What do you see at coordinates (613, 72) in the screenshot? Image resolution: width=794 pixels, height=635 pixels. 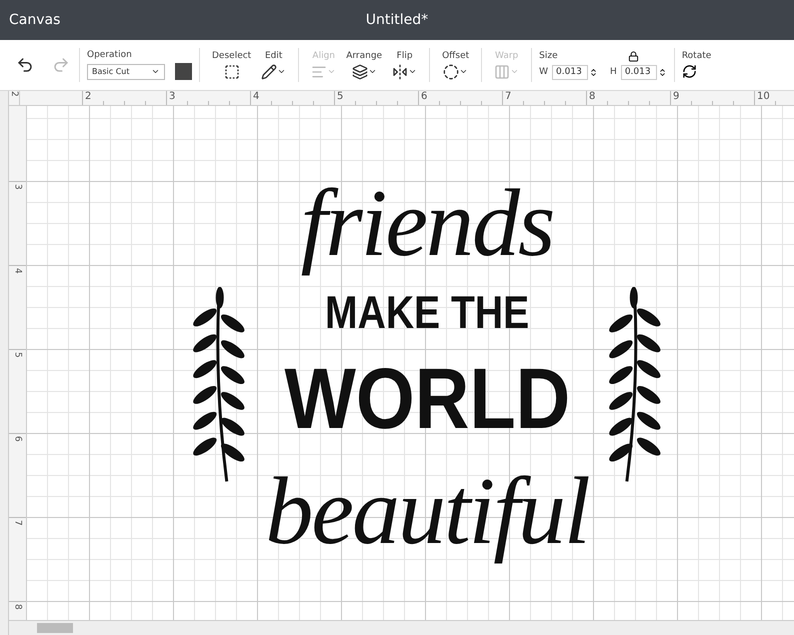 I see `dimension-label: H` at bounding box center [613, 72].